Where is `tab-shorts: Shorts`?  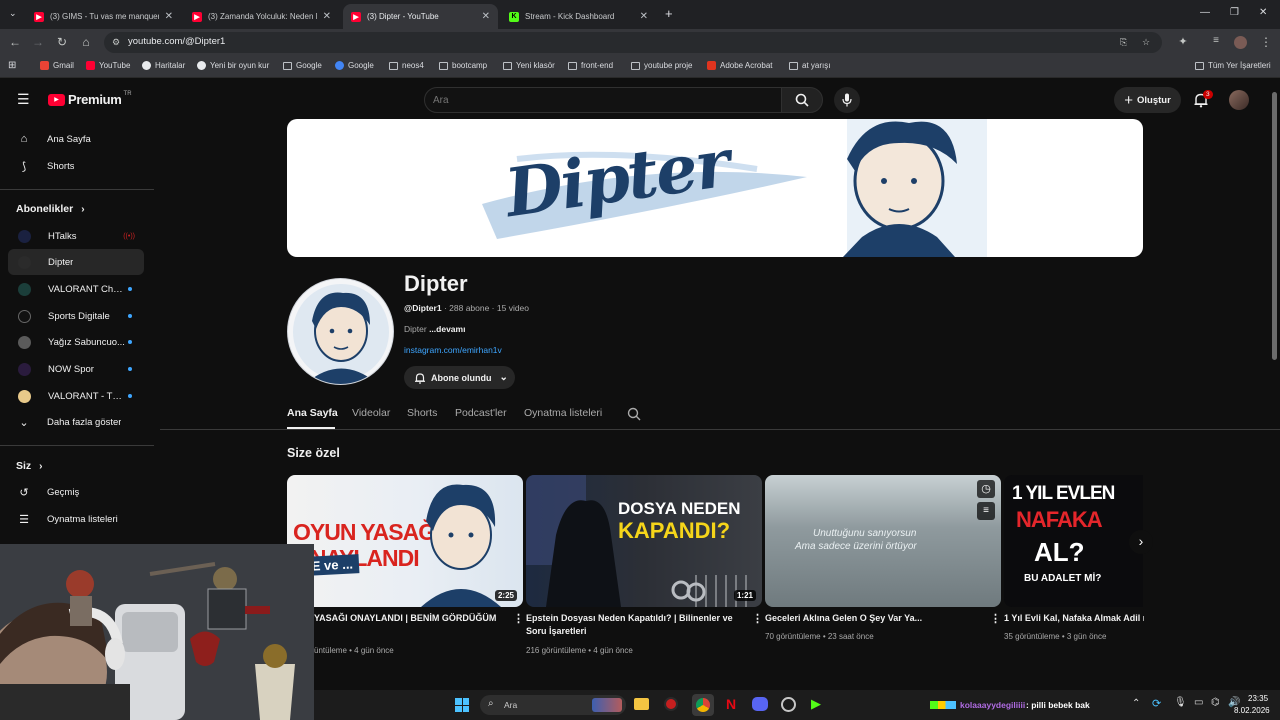
tab-shorts: Shorts is located at coordinates (422, 413).